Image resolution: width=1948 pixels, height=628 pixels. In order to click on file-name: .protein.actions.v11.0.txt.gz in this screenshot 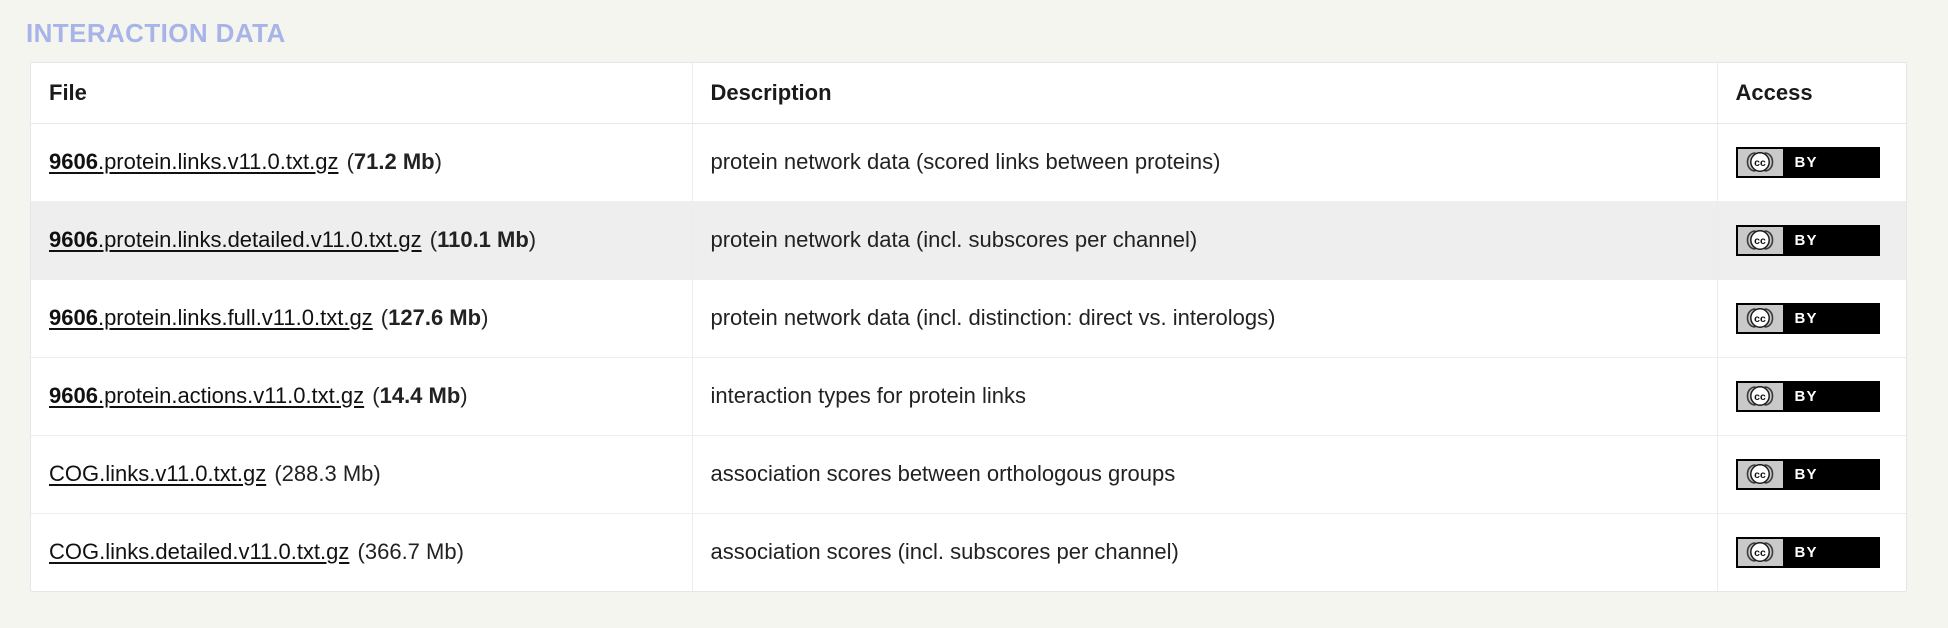, I will do `click(231, 395)`.